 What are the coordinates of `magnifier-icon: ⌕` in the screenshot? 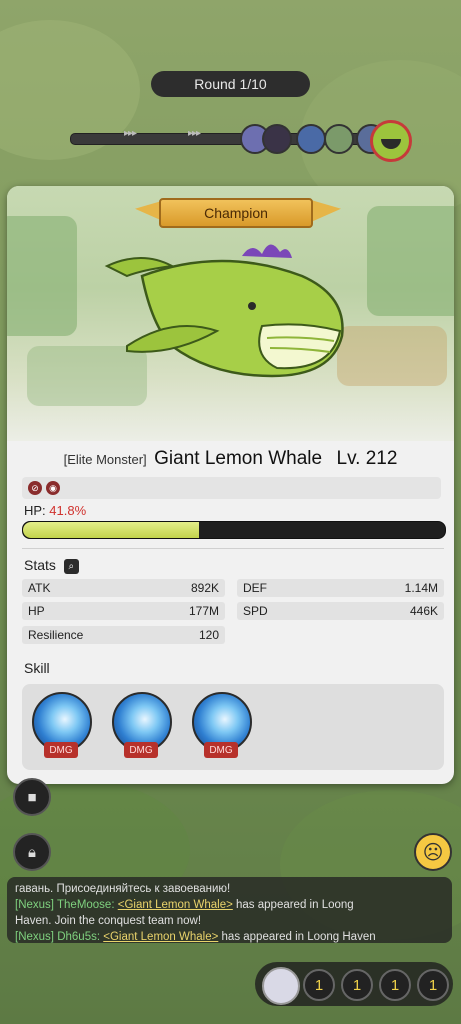 It's located at (71, 566).